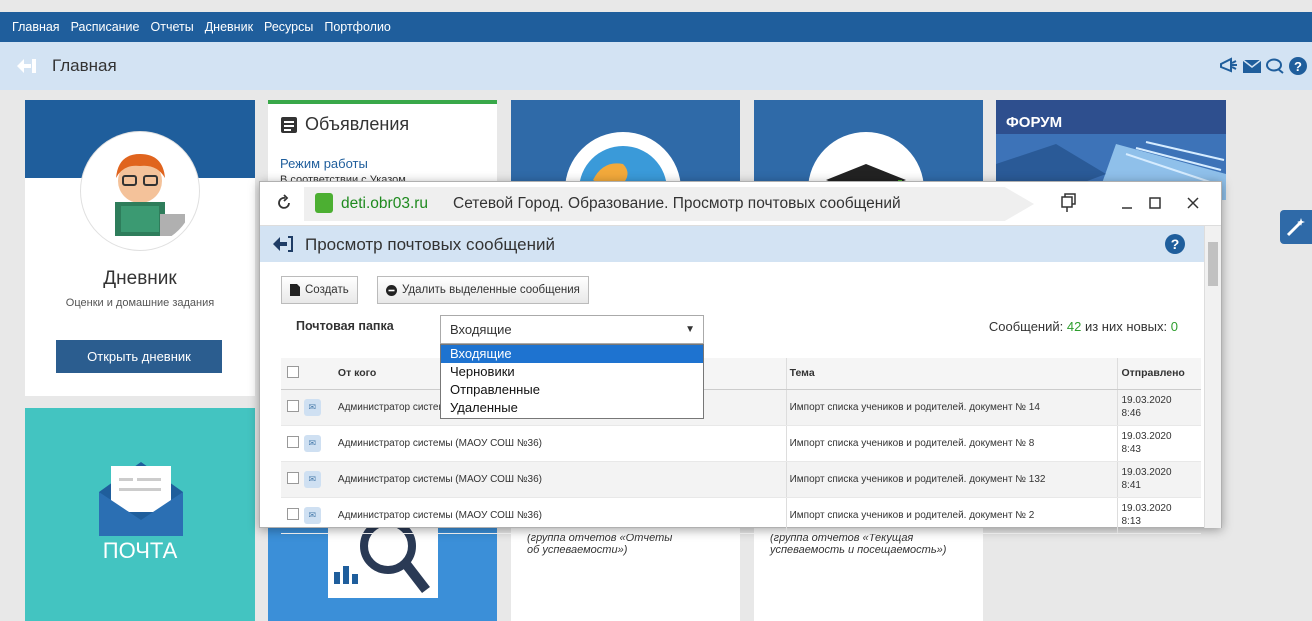 The height and width of the screenshot is (621, 1312). What do you see at coordinates (481, 329) in the screenshot?
I see `folder-selected-value: Входящие` at bounding box center [481, 329].